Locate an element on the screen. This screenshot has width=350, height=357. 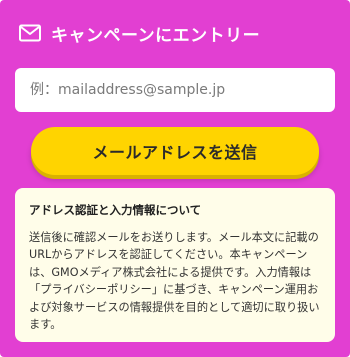
email-input is located at coordinates (175, 90).